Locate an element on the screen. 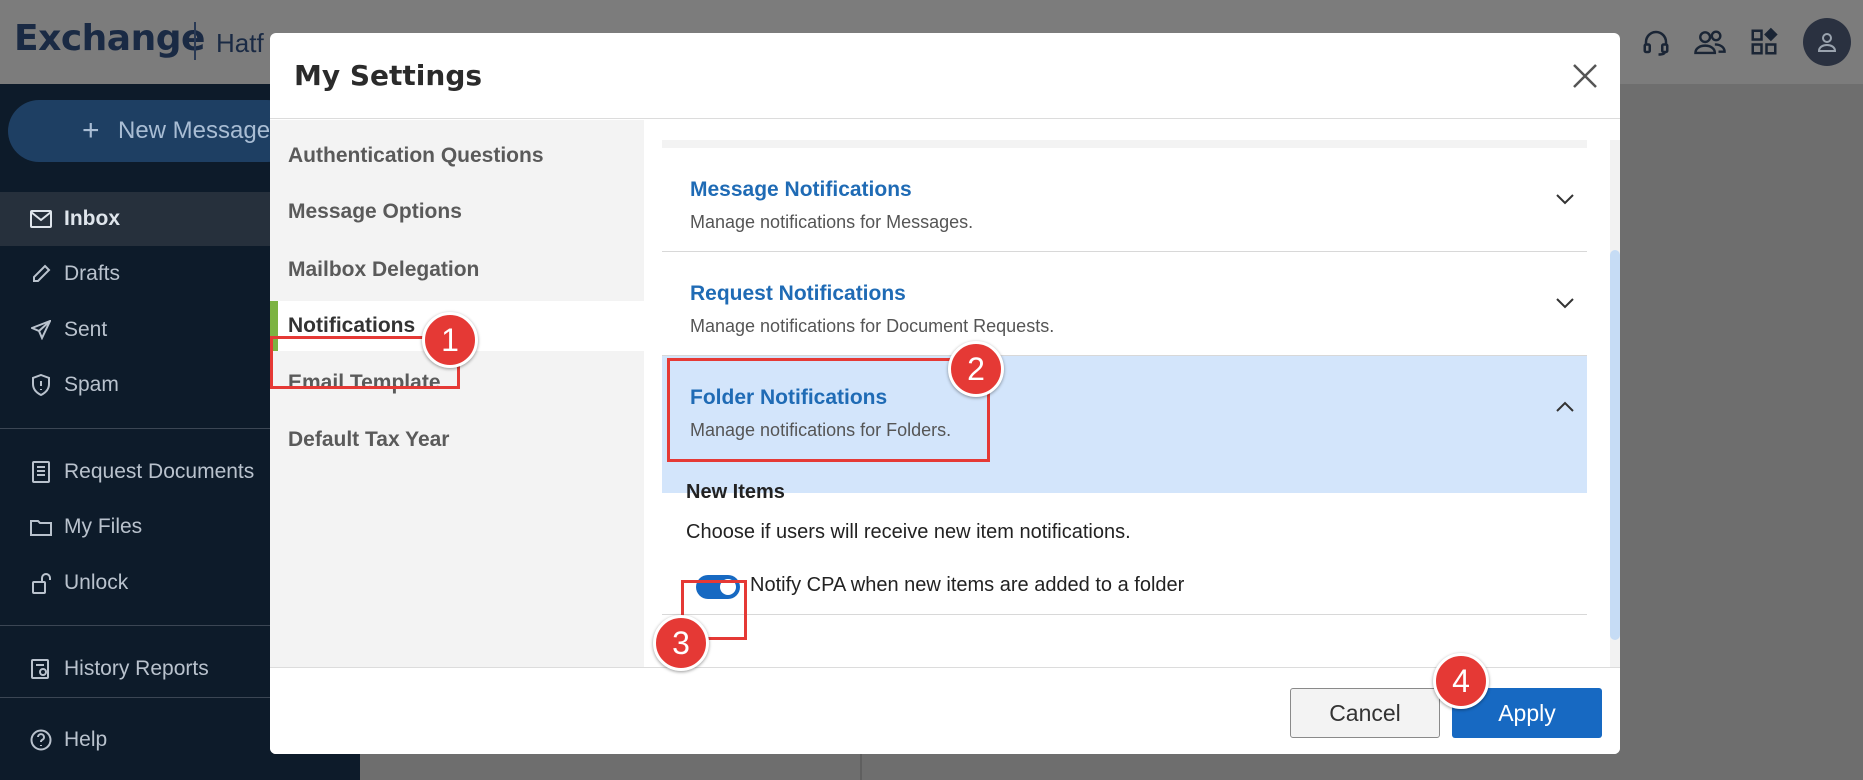  nav-item-message-options: Message Options is located at coordinates (457, 212).